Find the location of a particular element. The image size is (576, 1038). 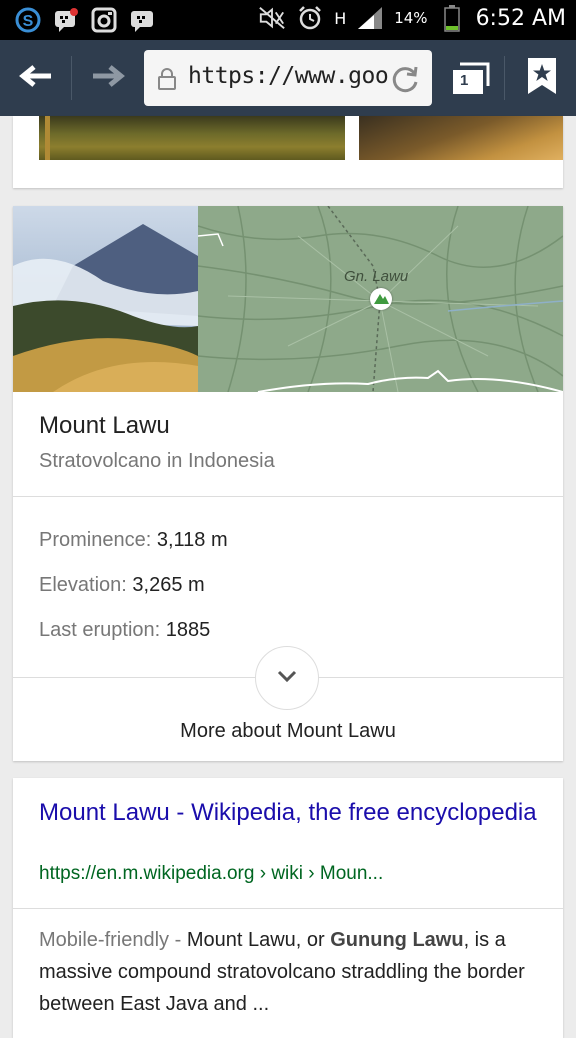

fact-last-eruption: Last eruption: 1885 is located at coordinates (124, 630).